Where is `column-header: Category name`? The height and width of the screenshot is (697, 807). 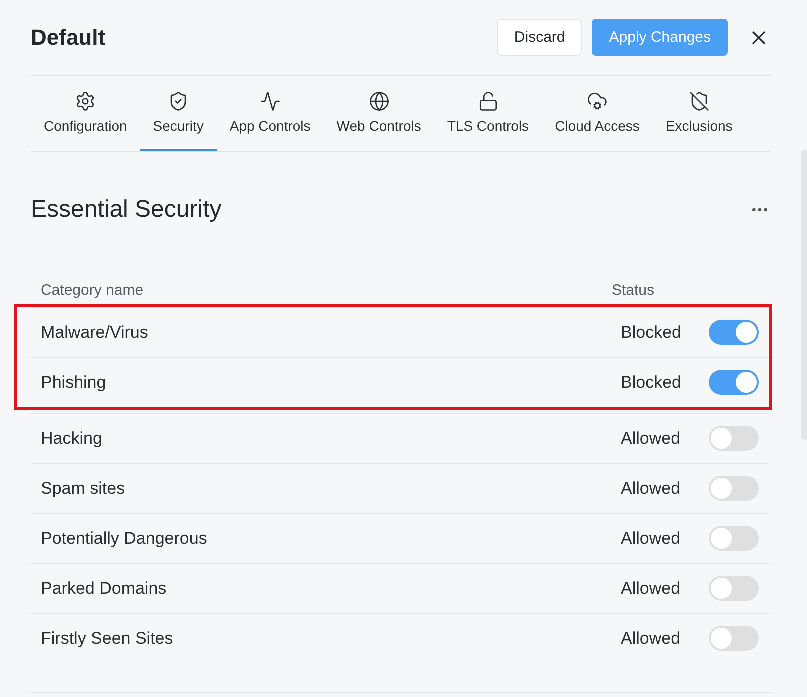 column-header: Category name is located at coordinates (93, 290).